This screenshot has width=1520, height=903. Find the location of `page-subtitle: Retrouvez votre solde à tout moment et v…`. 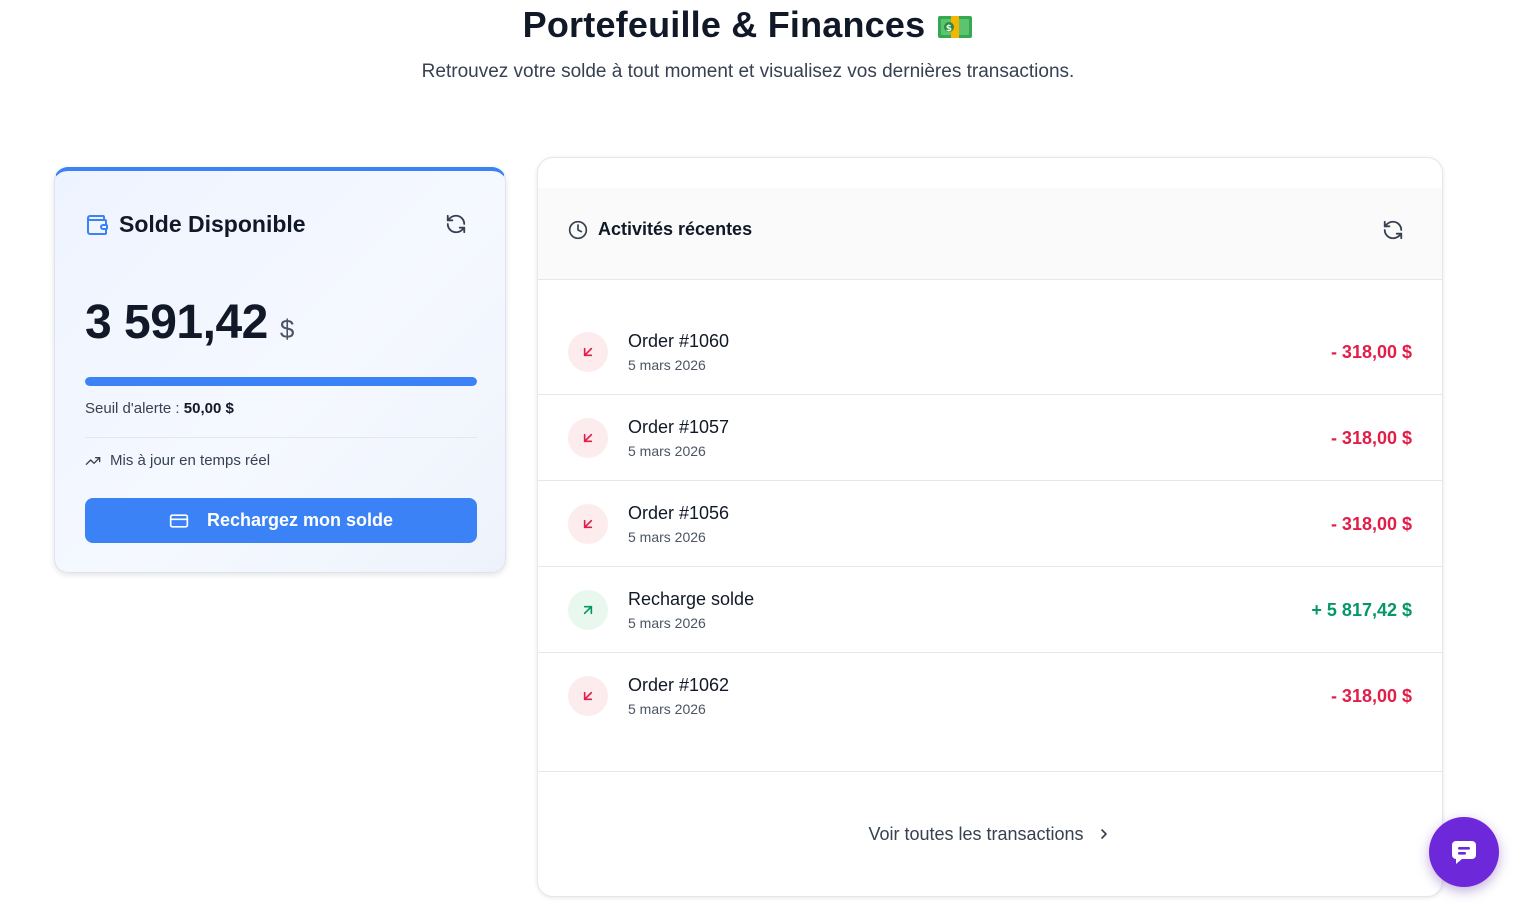

page-subtitle: Retrouvez votre solde à tout moment et v… is located at coordinates (748, 71).